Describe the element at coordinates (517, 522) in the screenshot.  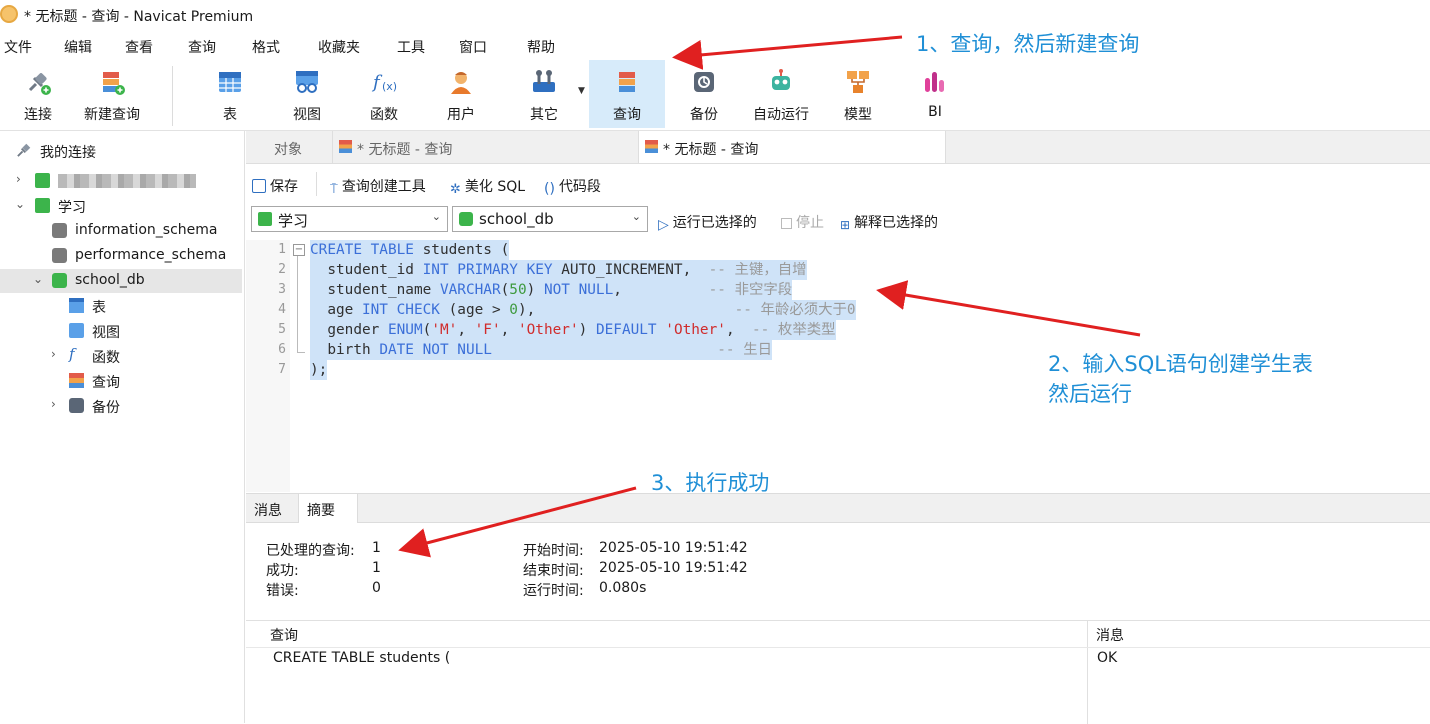
I see `arrow-to-summary` at that location.